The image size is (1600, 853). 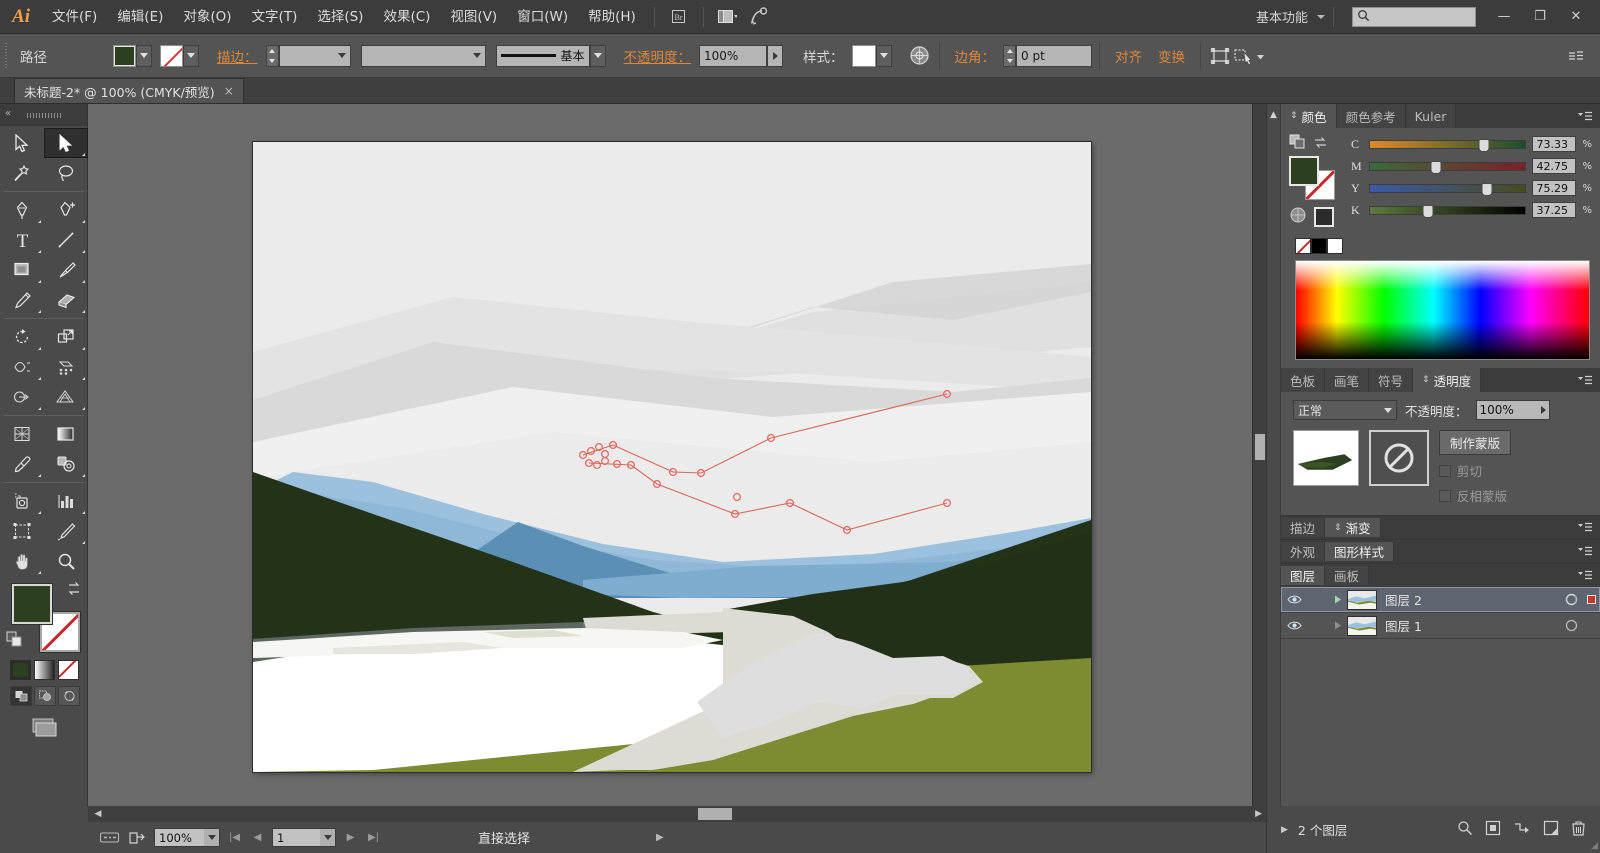 I want to click on first-artboard-button: |◀, so click(x=234, y=837).